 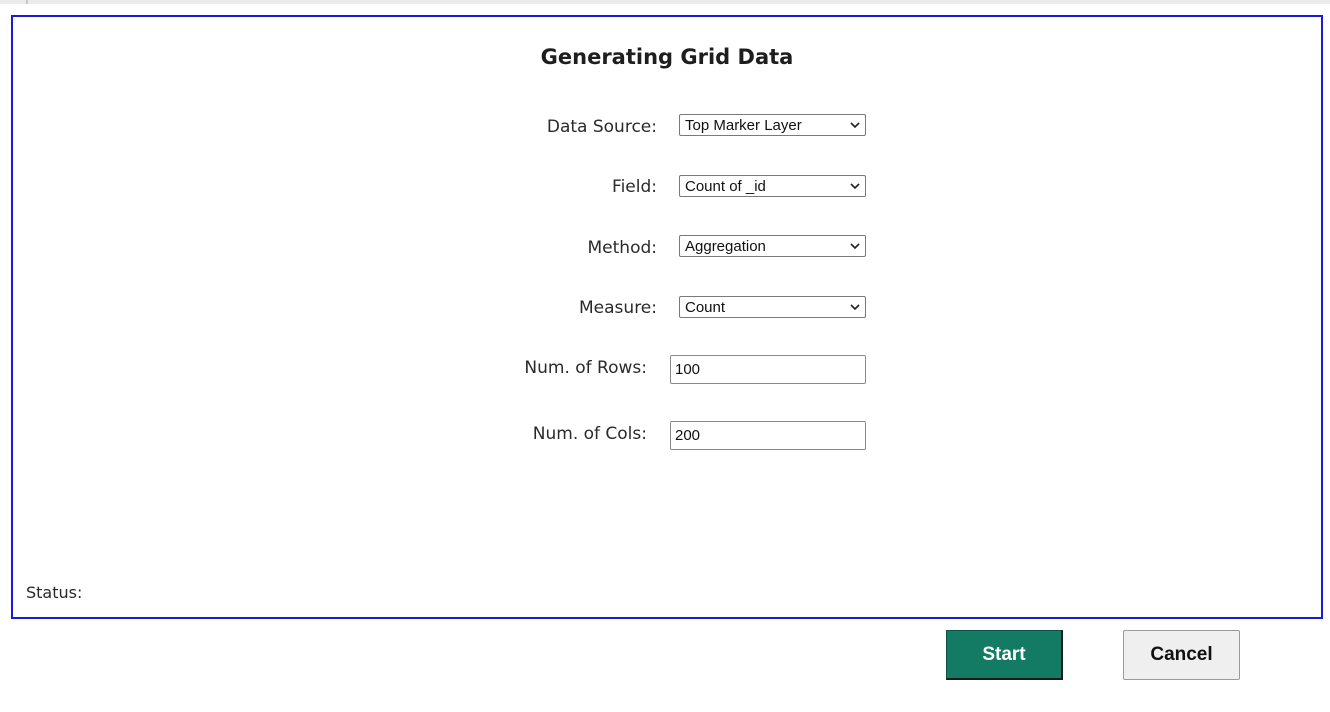 I want to click on field-value: Count of _id, so click(x=725, y=186).